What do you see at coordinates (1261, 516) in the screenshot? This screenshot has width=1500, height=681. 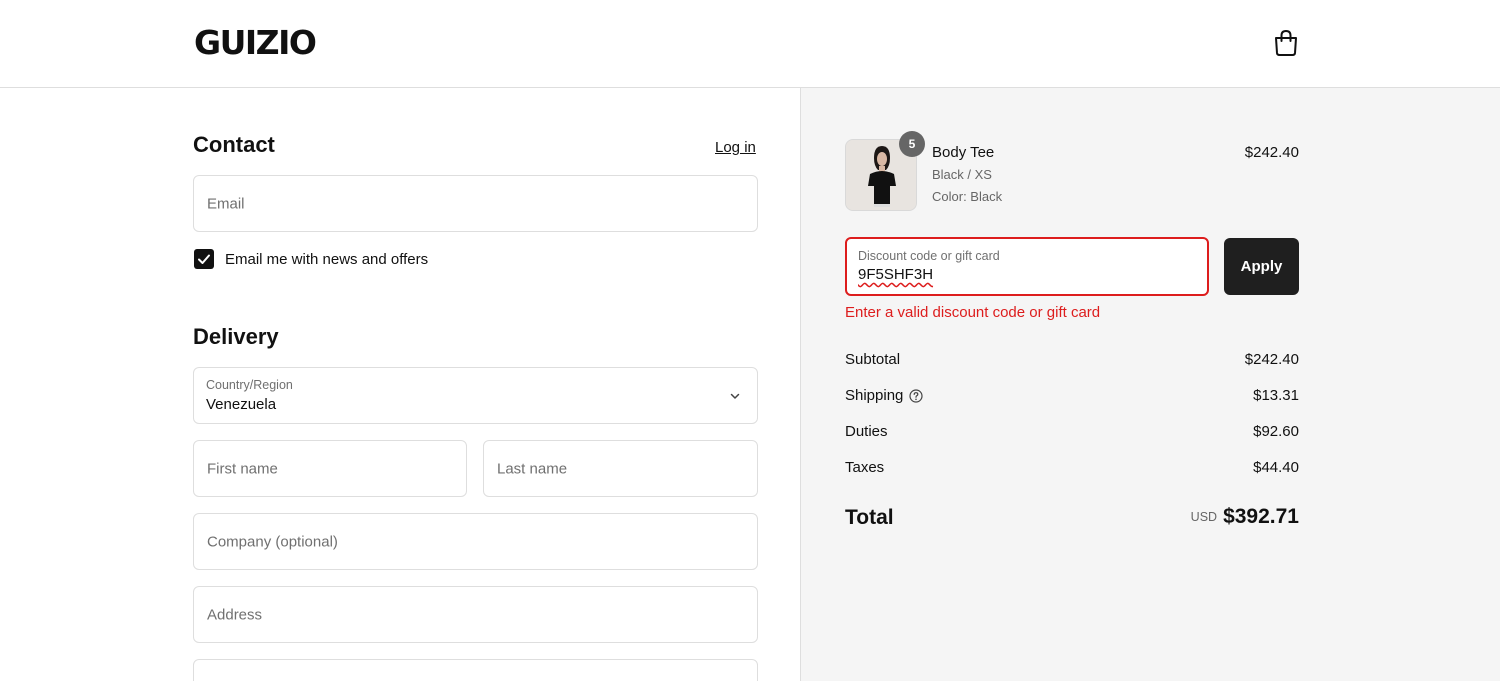 I see `total-value: $392.71` at bounding box center [1261, 516].